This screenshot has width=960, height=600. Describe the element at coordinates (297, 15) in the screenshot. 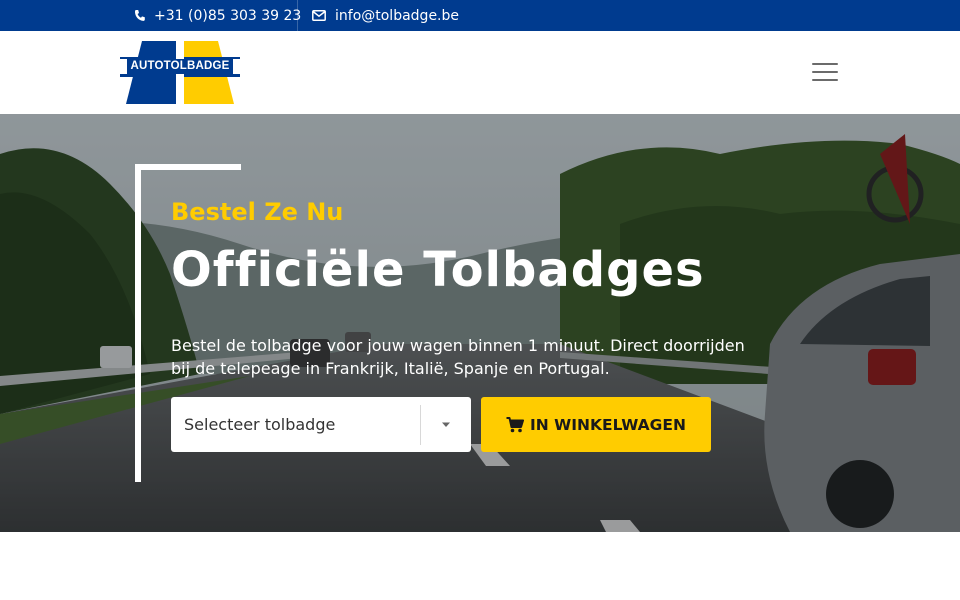

I see `topbar-divider` at that location.